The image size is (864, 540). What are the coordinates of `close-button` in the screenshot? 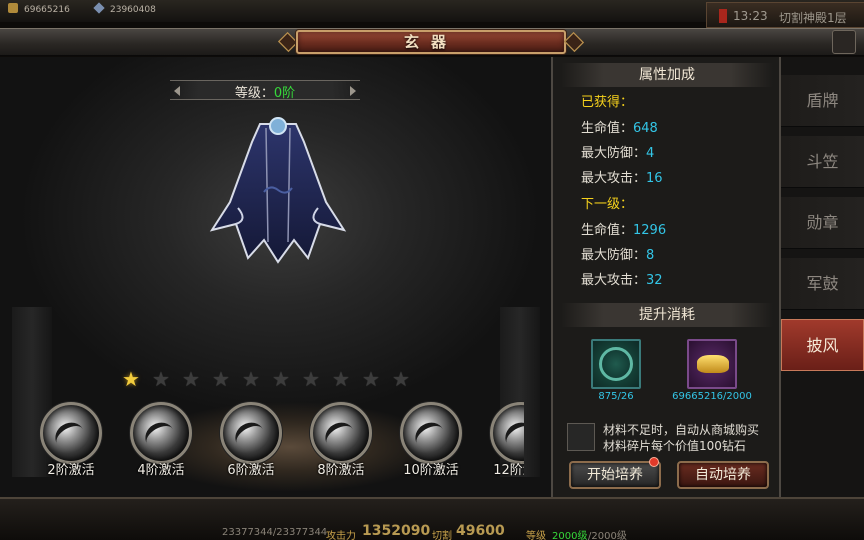 It's located at (844, 42).